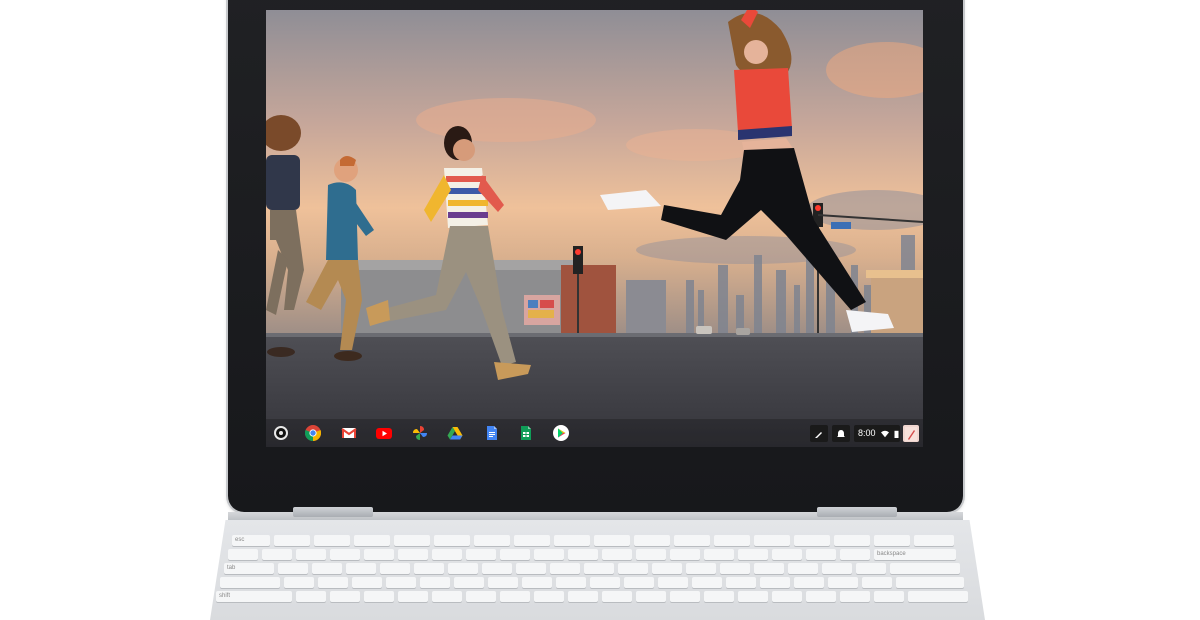  I want to click on stylus-tools-button, so click(819, 433).